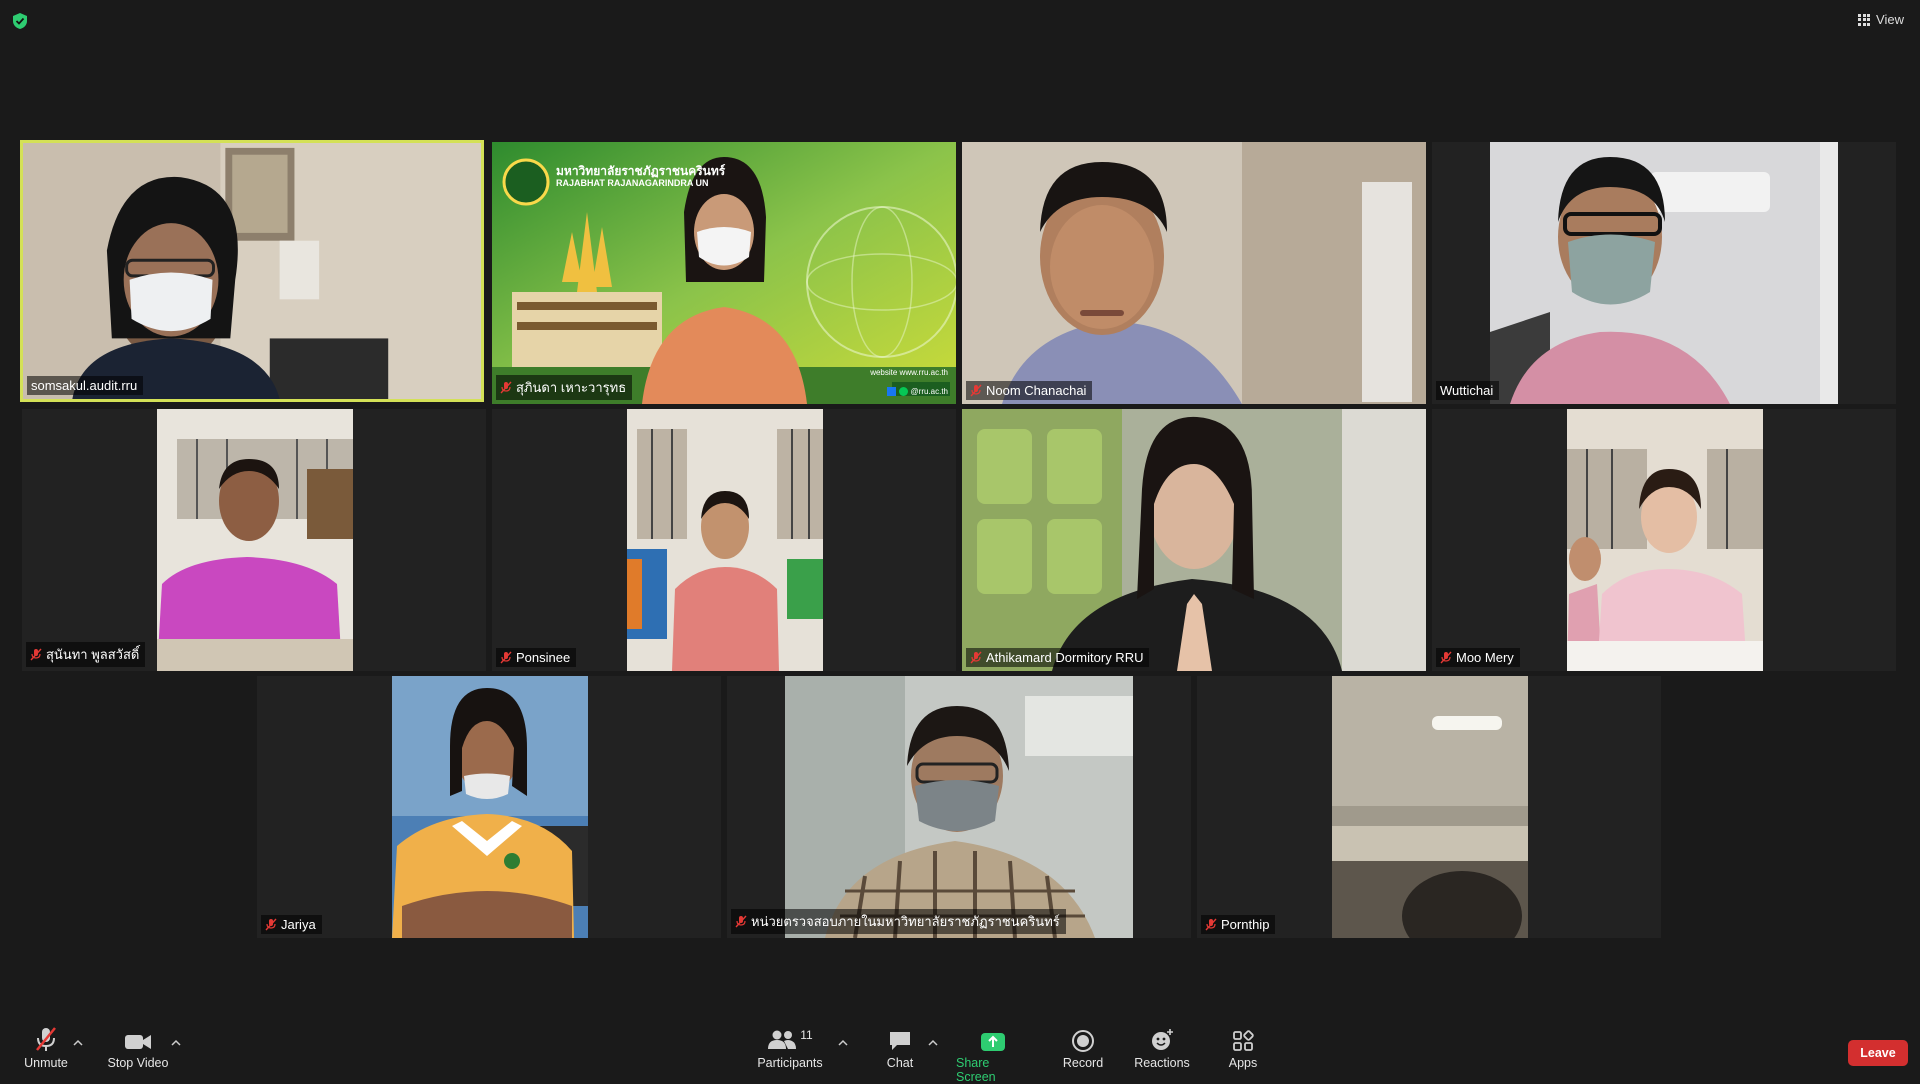 This screenshot has height=1084, width=1920. I want to click on banner-social: @rru.ac.th, so click(917, 391).